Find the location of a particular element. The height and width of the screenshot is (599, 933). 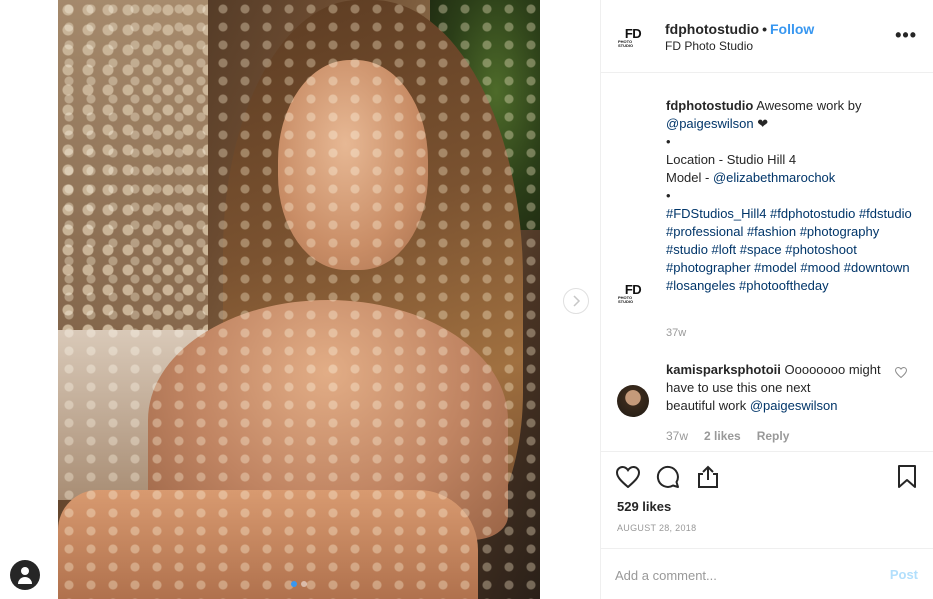

save-button is located at coordinates (907, 477).